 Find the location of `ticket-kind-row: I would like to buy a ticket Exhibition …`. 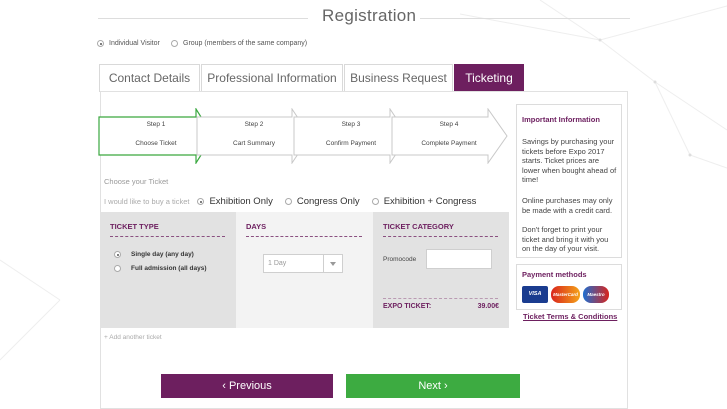

ticket-kind-row: I would like to buy a ticket Exhibition … is located at coordinates (296, 201).